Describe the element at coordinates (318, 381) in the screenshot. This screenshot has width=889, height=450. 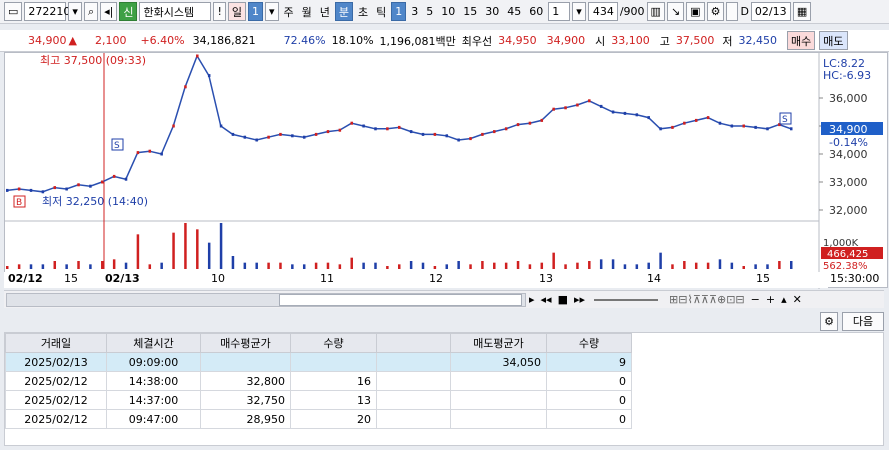
I see `table-row: 2025/02/12 14:38:00 32,800 16 0` at that location.